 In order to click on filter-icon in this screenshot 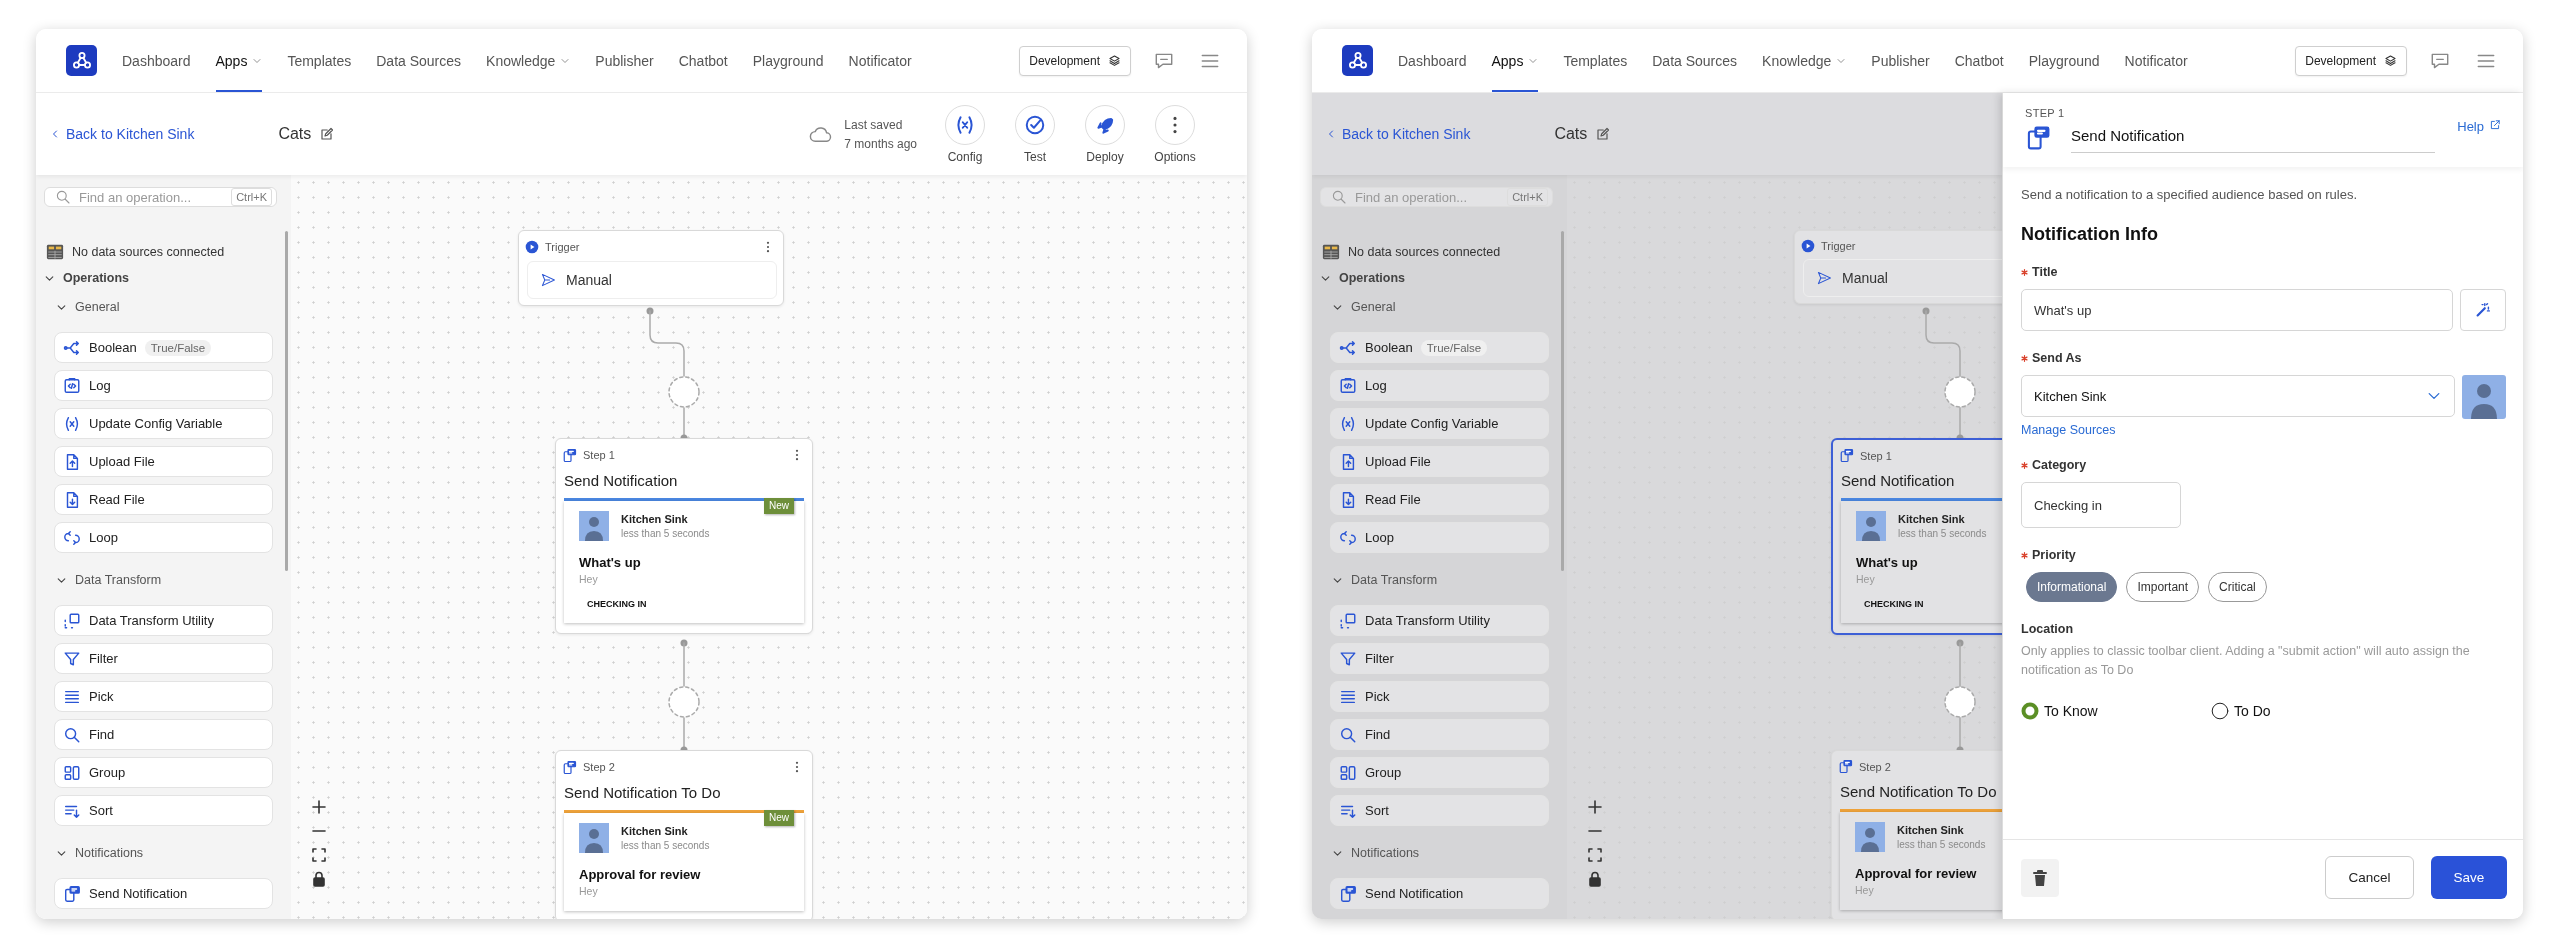, I will do `click(1348, 658)`.